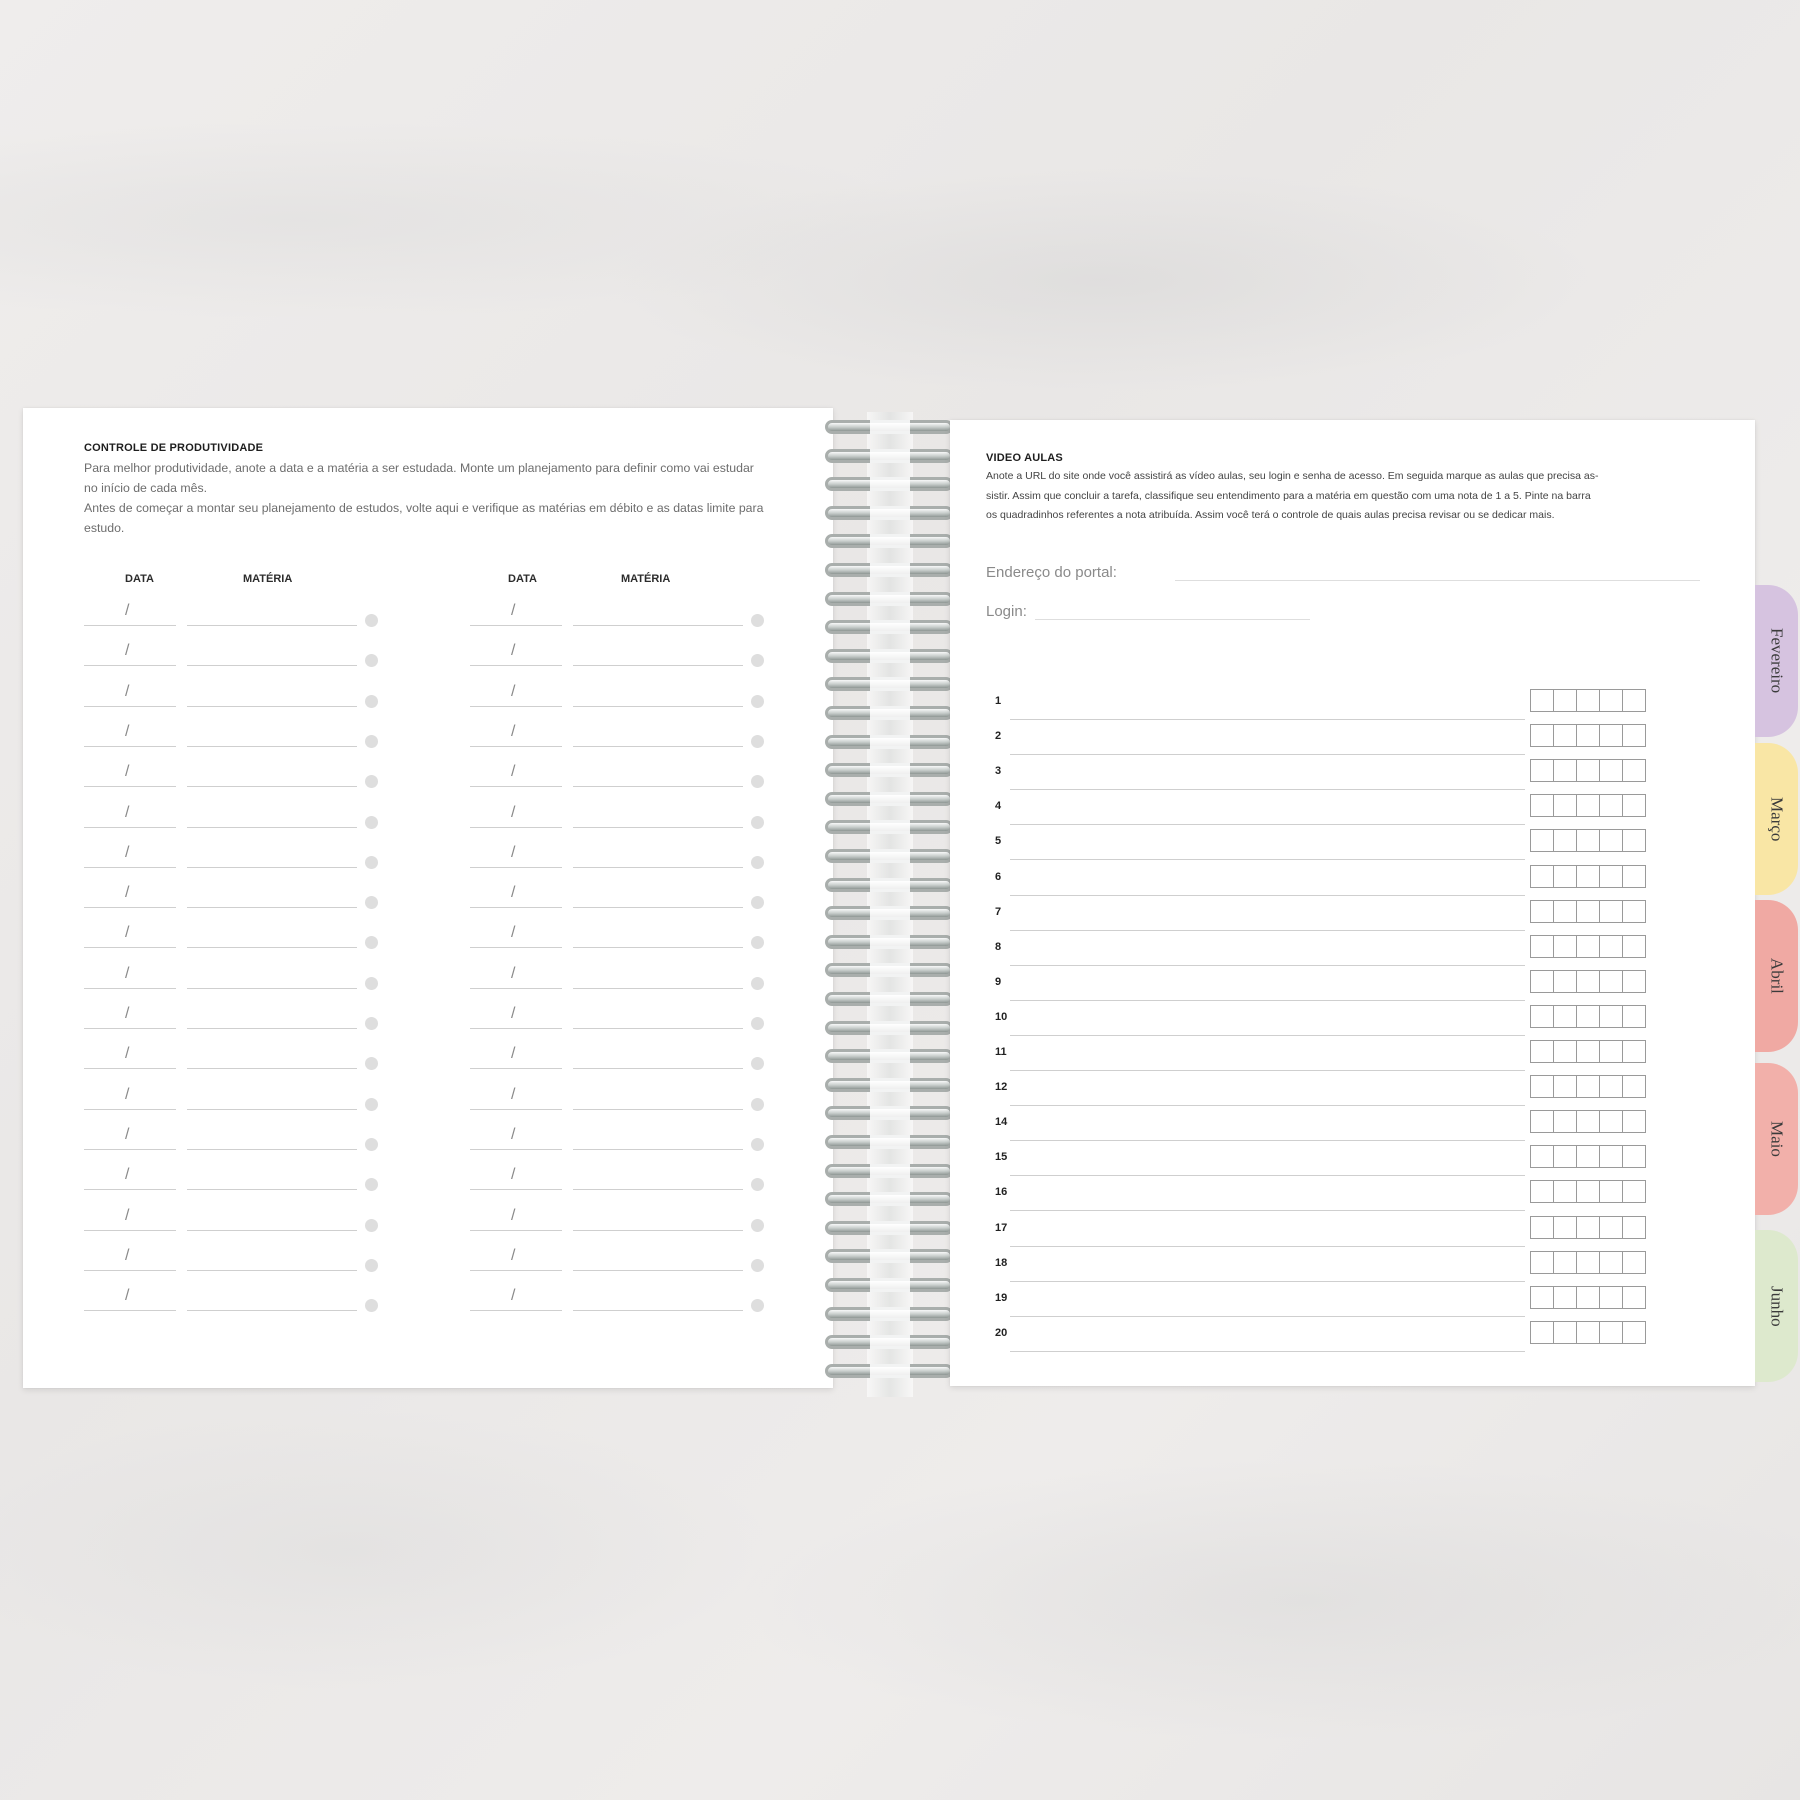 The width and height of the screenshot is (1800, 1800). What do you see at coordinates (1172, 619) in the screenshot?
I see `login-input-line` at bounding box center [1172, 619].